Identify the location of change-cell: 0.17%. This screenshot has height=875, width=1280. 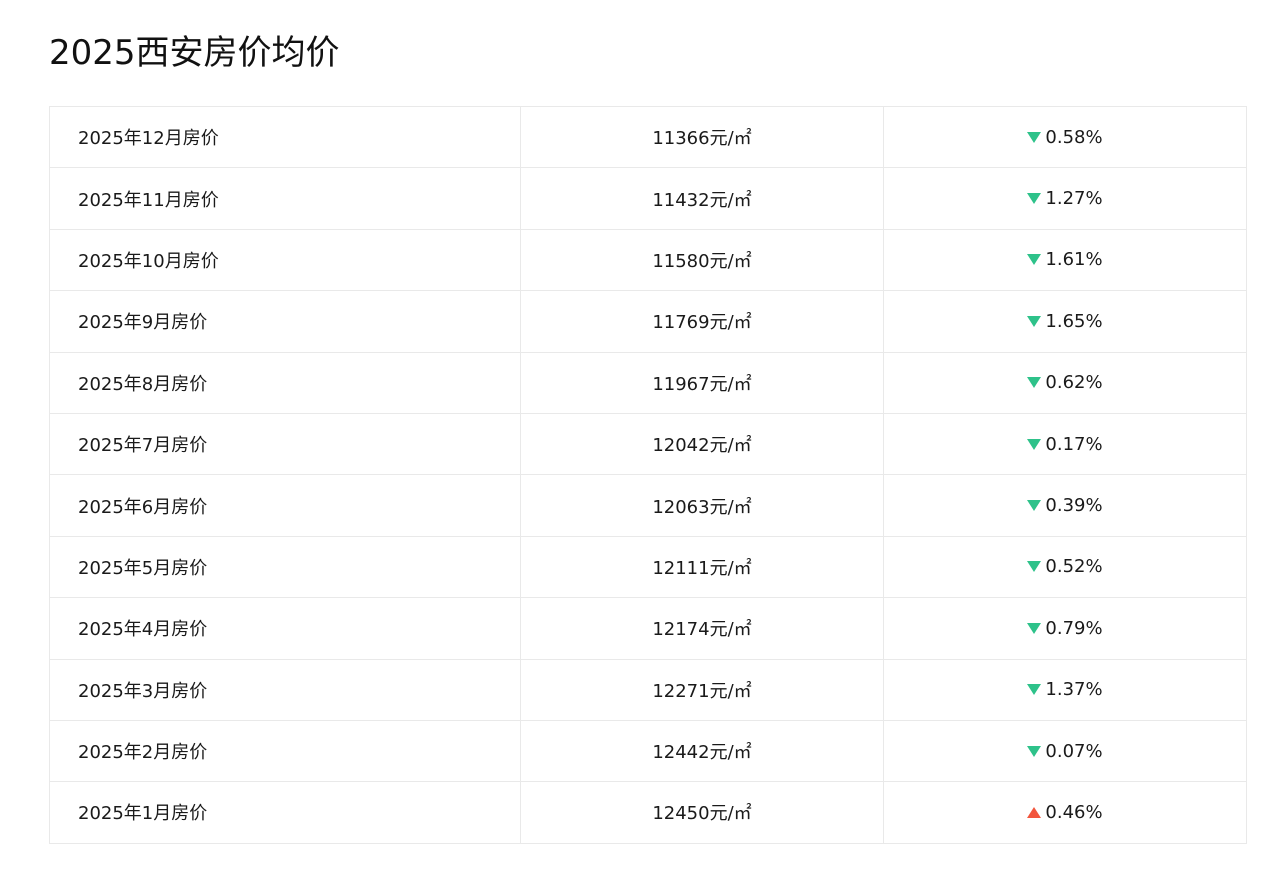
(1065, 444).